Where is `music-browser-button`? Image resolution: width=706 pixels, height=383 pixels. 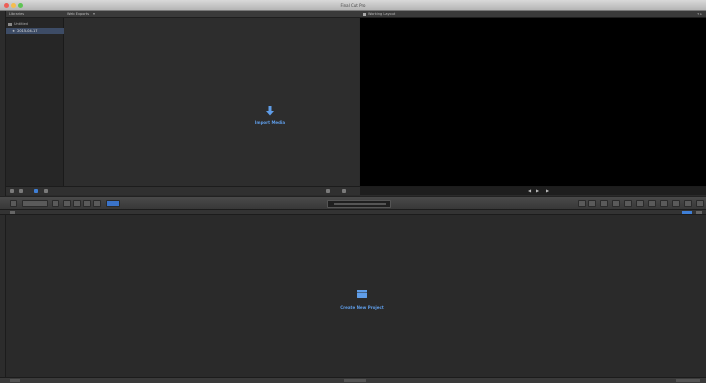
music-browser-button is located at coordinates (592, 203).